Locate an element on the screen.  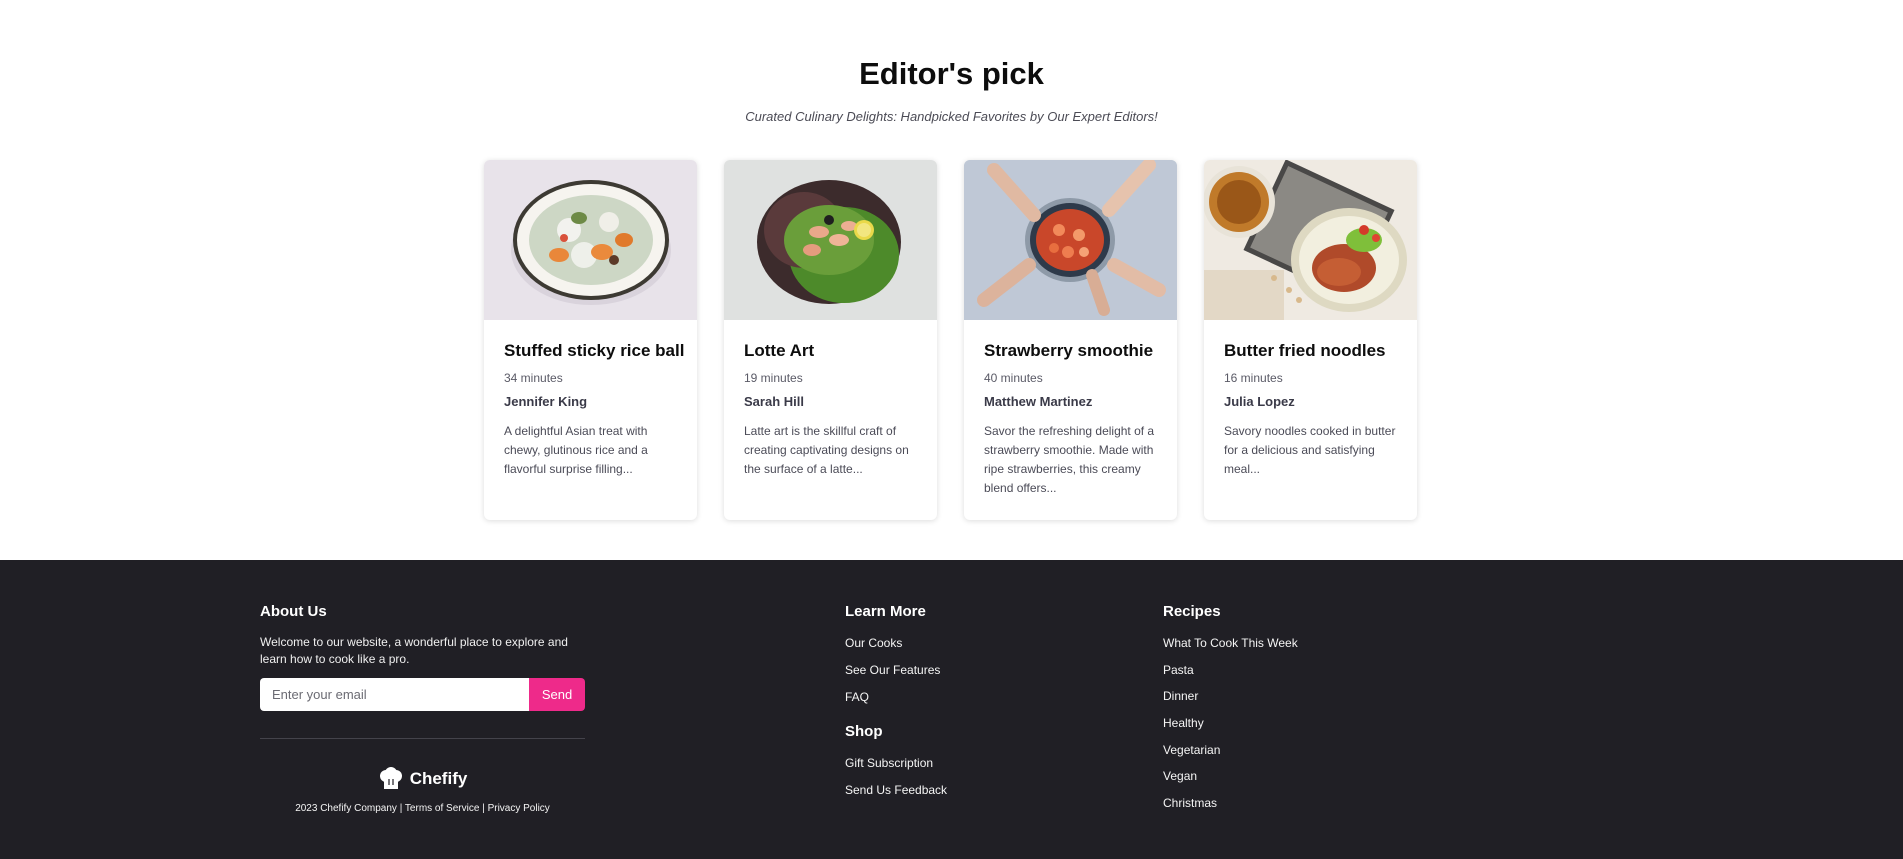
send-button: Send is located at coordinates (557, 694).